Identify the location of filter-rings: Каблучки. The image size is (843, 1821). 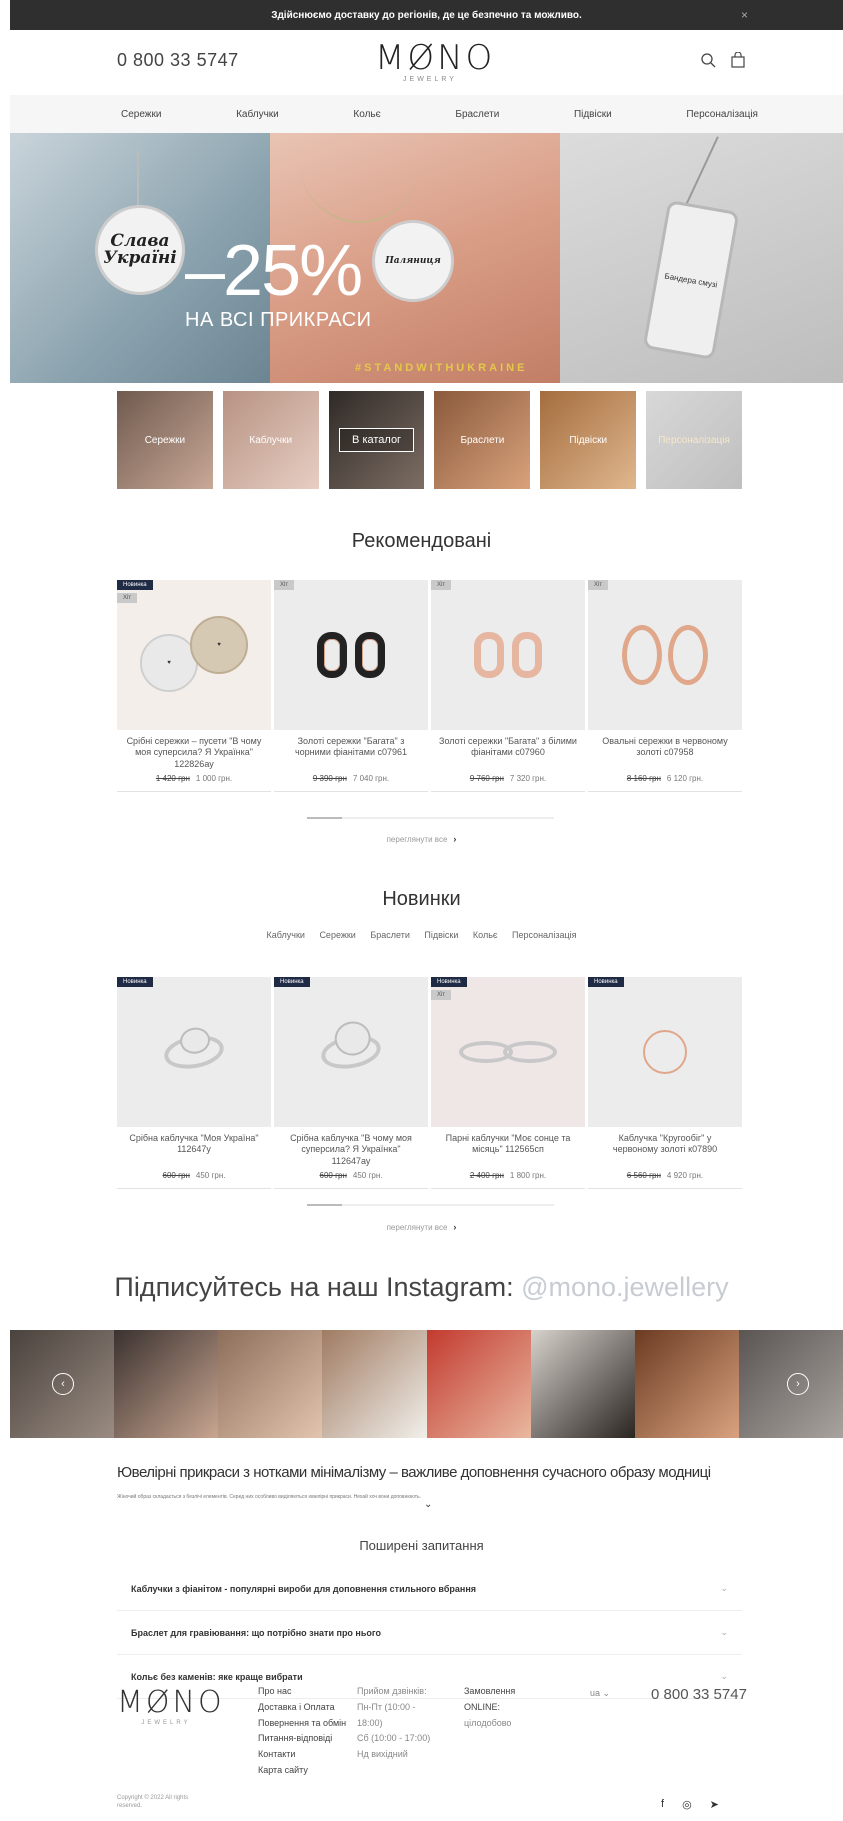
(286, 935).